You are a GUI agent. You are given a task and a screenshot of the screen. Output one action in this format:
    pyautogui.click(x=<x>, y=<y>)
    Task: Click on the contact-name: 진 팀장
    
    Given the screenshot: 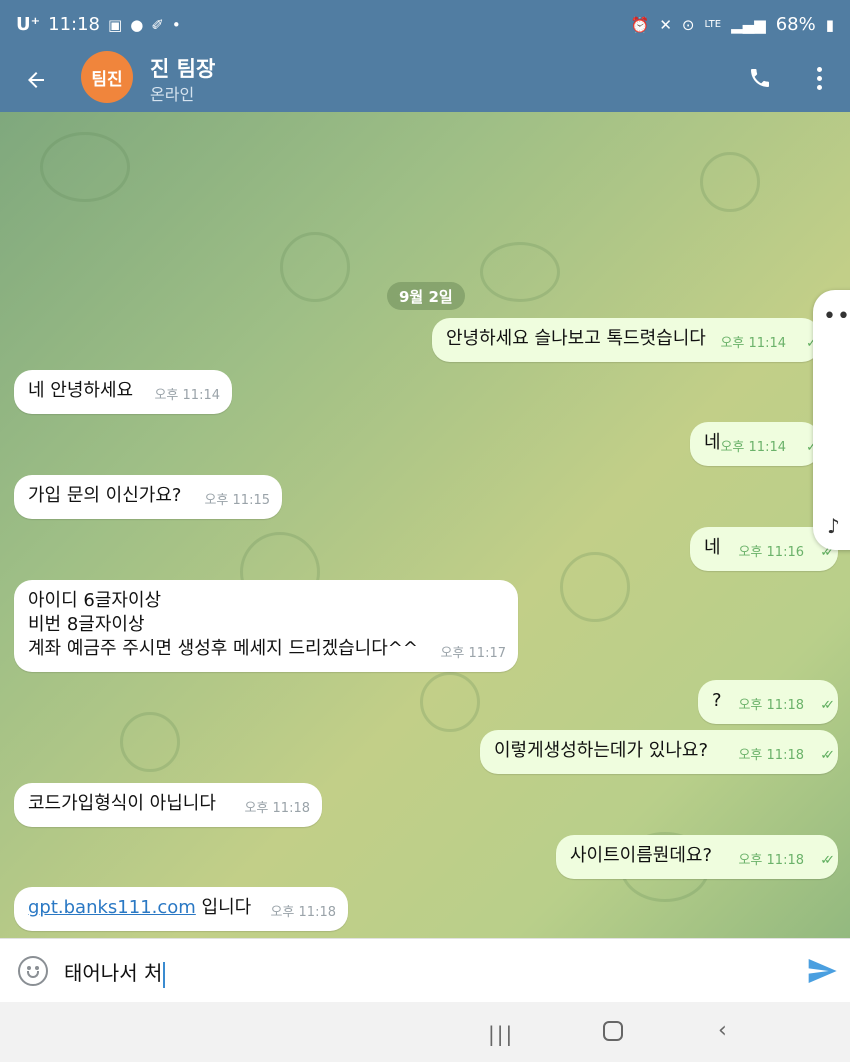 What is the action you would take?
    pyautogui.click(x=182, y=68)
    